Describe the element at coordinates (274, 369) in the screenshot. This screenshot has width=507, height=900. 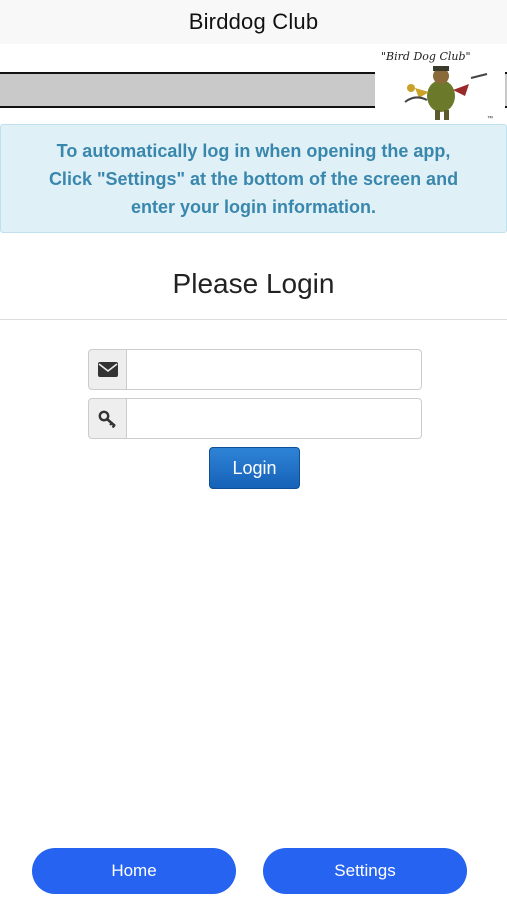
I see `email-field` at that location.